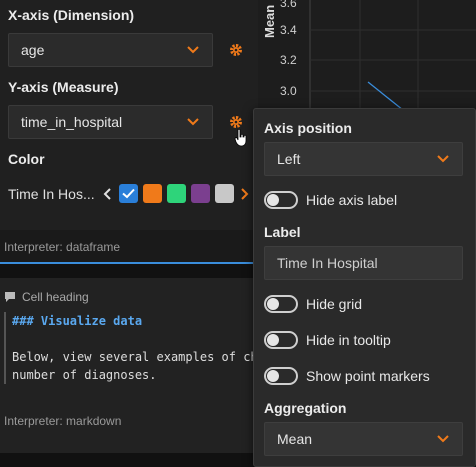  What do you see at coordinates (110, 50) in the screenshot?
I see `x-axis-select: age` at bounding box center [110, 50].